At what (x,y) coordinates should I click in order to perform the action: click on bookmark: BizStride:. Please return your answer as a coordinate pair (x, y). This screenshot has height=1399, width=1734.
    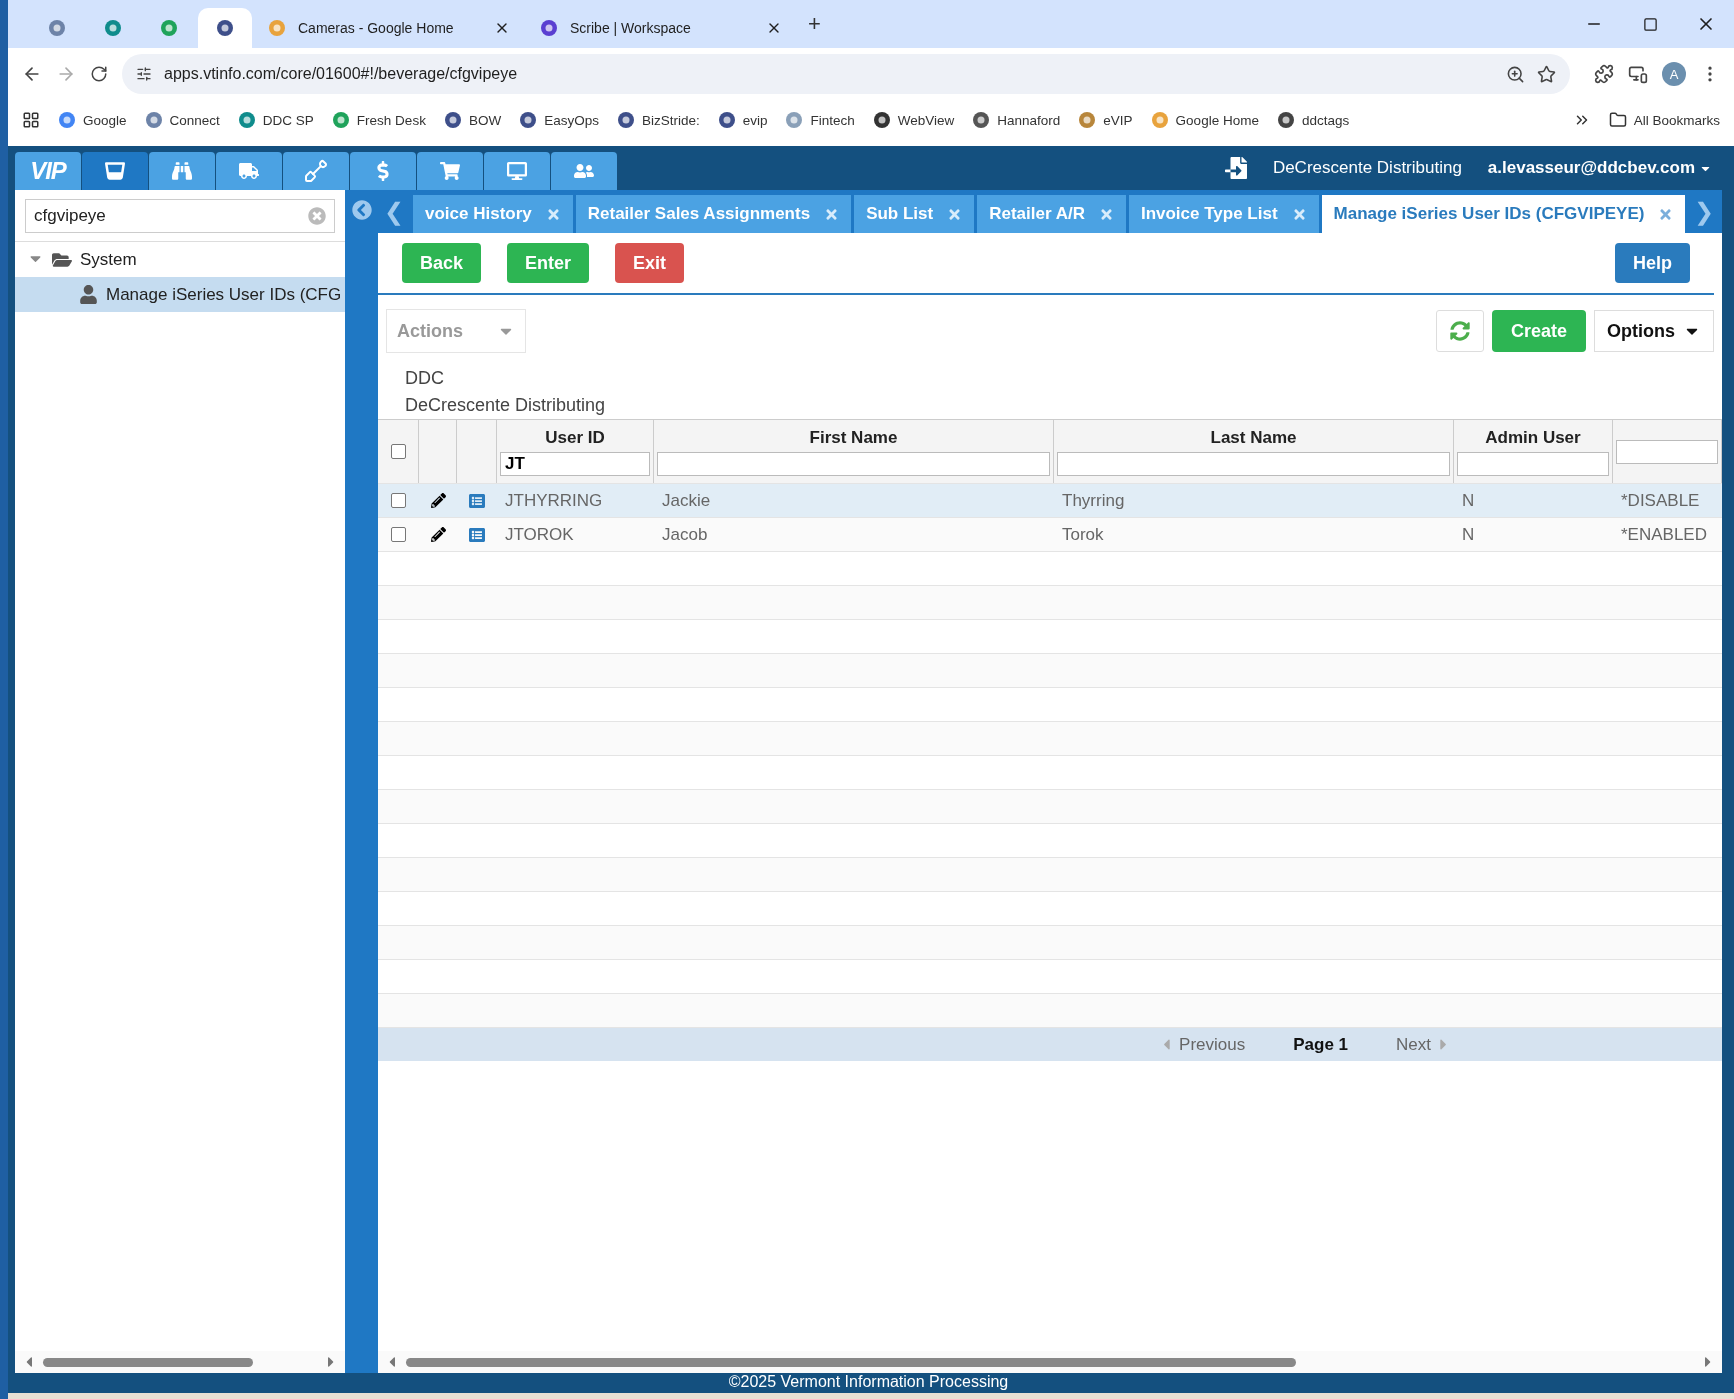
    Looking at the image, I should click on (658, 120).